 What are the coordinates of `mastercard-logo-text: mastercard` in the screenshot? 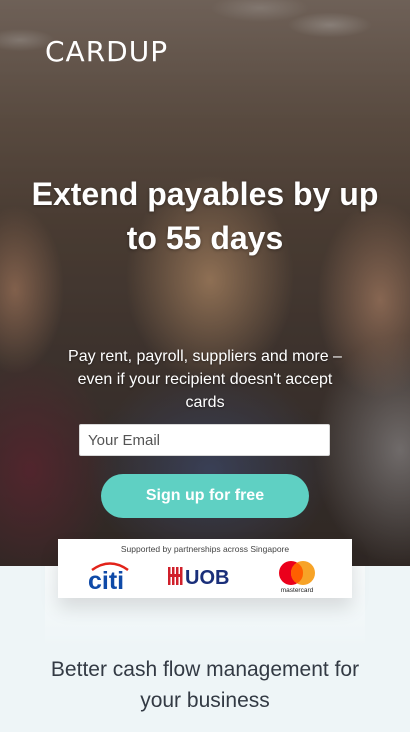 It's located at (297, 590).